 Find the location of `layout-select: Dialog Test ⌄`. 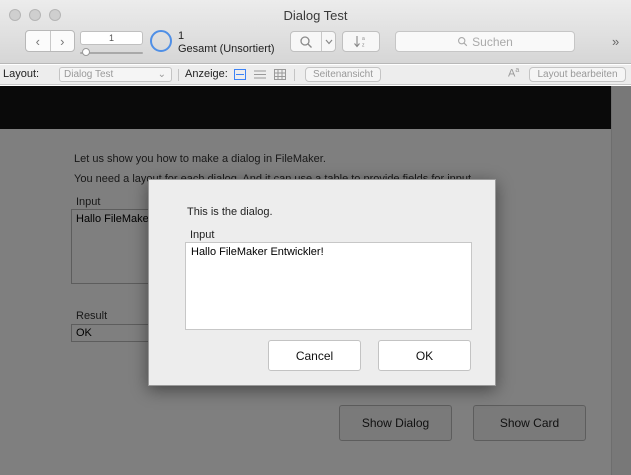

layout-select: Dialog Test ⌄ is located at coordinates (115, 74).